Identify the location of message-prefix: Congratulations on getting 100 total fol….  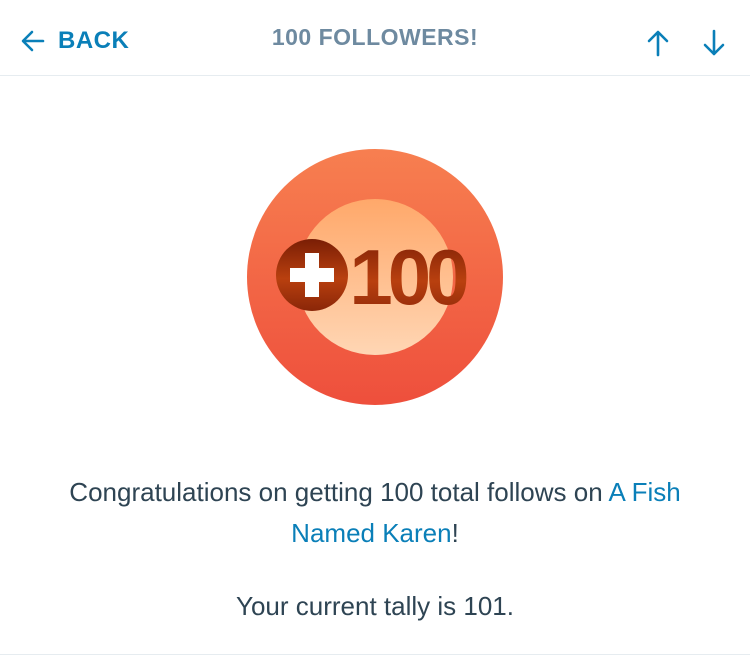
(339, 492).